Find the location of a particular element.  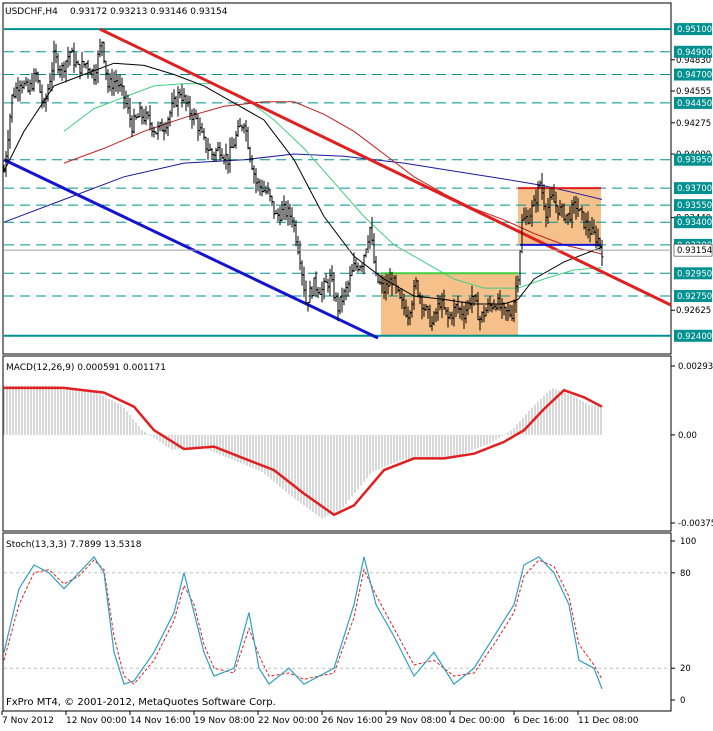

price-tick-label: 0.94555 is located at coordinates (693, 92).